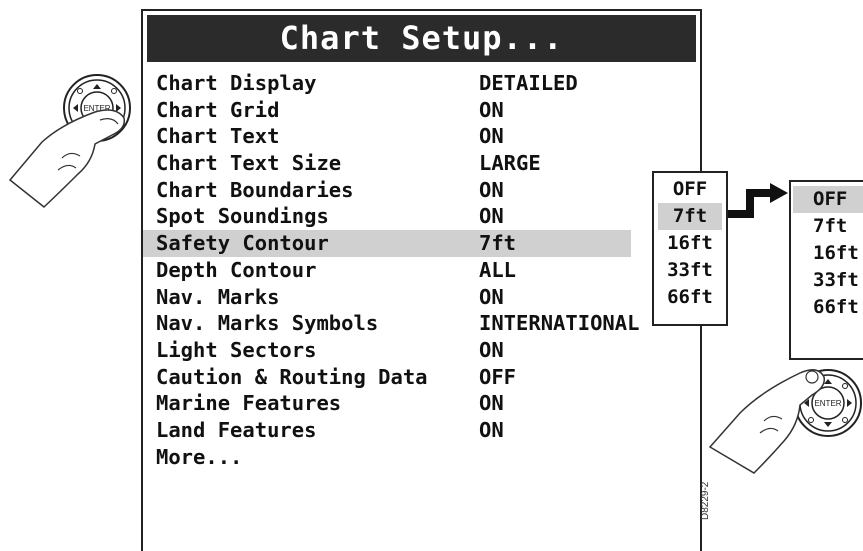 This screenshot has width=863, height=551. Describe the element at coordinates (67, 158) in the screenshot. I see `hand-icon` at that location.